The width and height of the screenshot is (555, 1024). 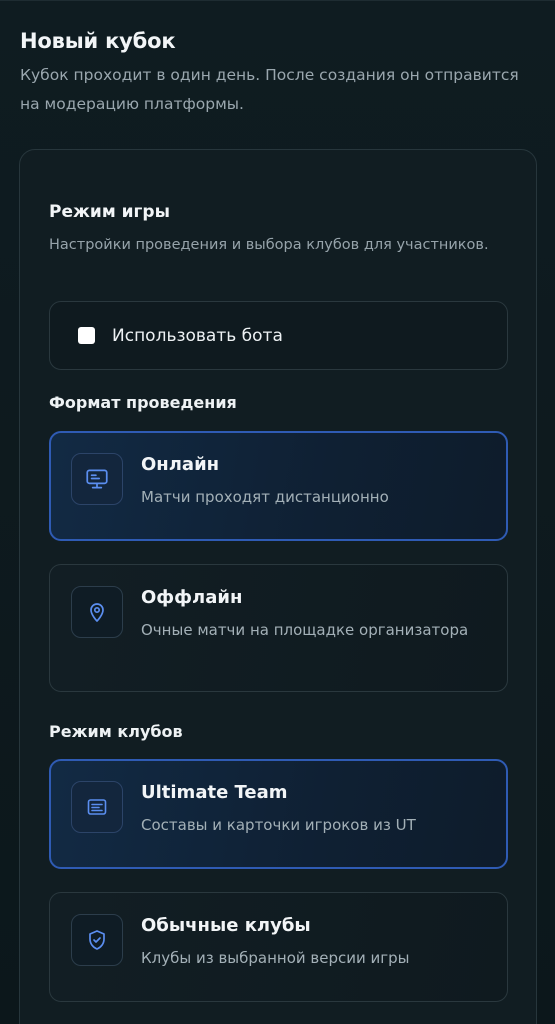 I want to click on option-description: Составы и карточки игроков из UT, so click(x=278, y=825).